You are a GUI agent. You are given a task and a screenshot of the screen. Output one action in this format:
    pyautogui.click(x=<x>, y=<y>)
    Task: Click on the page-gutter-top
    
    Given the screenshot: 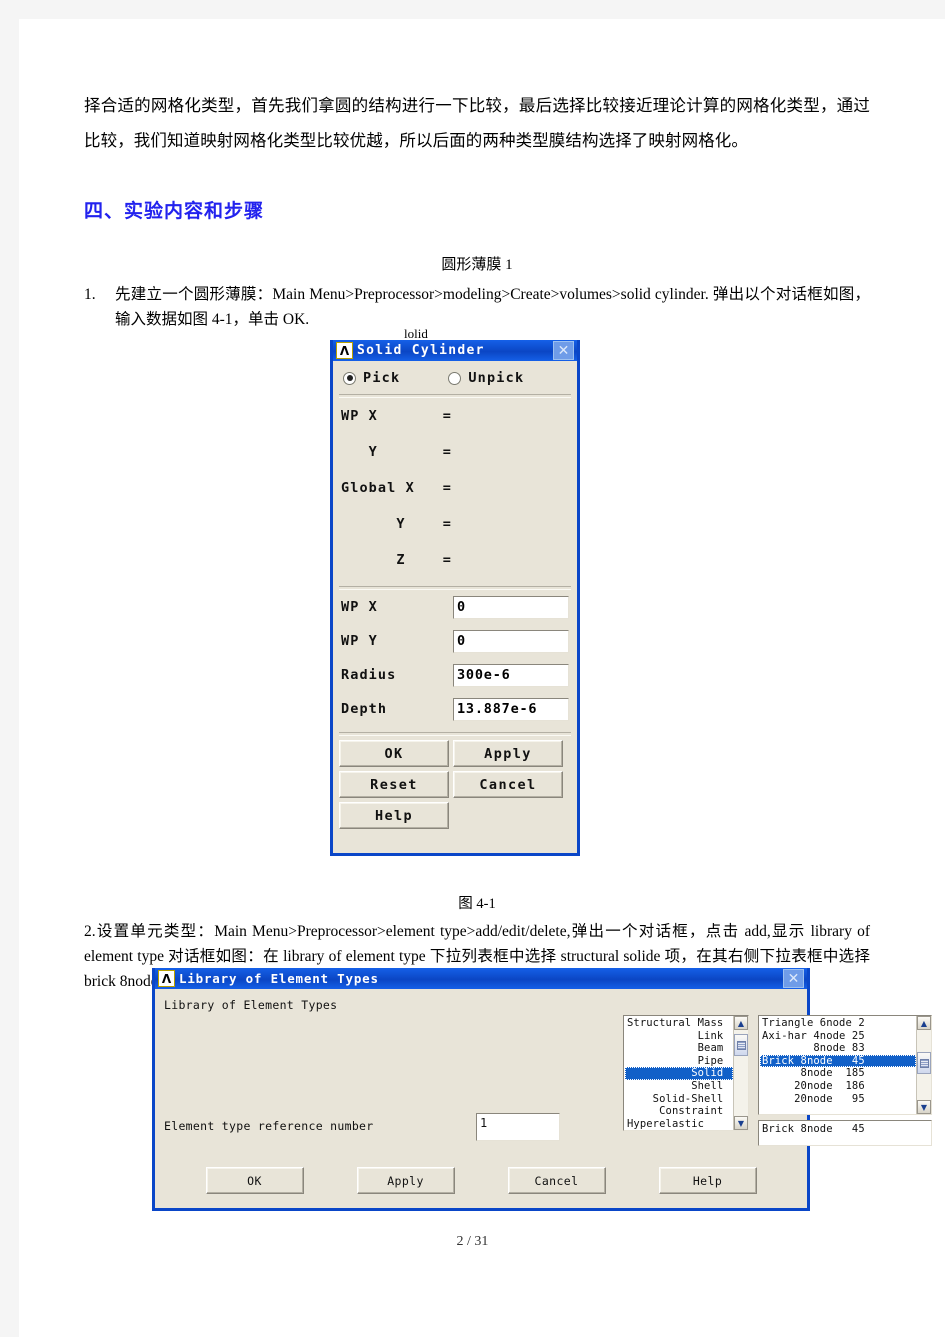 What is the action you would take?
    pyautogui.click(x=472, y=9)
    